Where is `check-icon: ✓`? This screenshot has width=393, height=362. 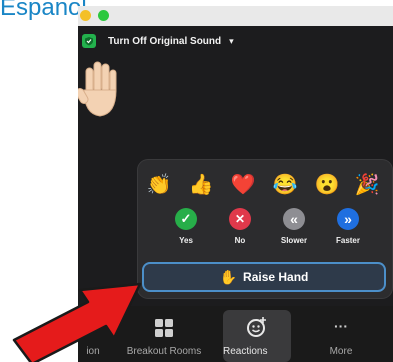 check-icon: ✓ is located at coordinates (186, 219).